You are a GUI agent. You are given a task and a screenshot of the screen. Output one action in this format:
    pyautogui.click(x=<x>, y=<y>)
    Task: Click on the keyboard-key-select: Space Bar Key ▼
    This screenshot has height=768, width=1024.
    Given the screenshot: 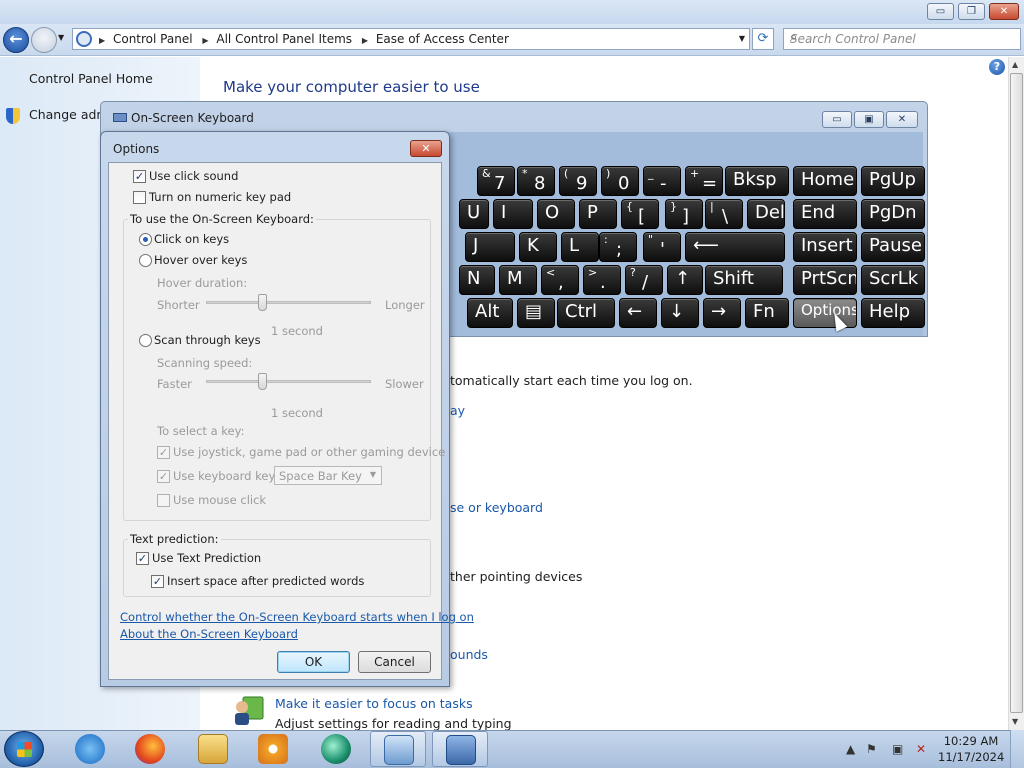 What is the action you would take?
    pyautogui.click(x=328, y=475)
    